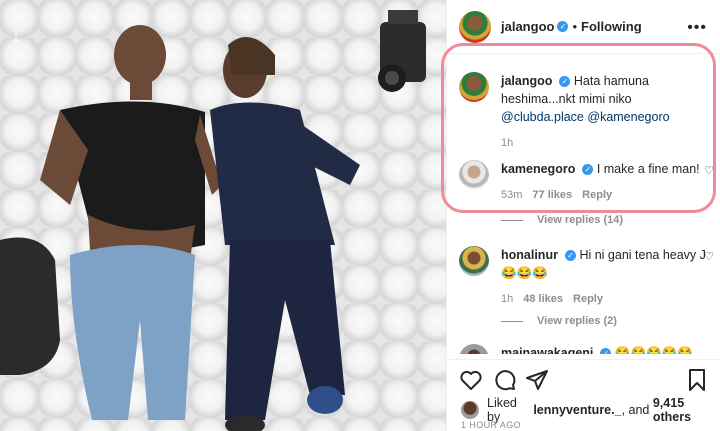  Describe the element at coordinates (639, 410) in the screenshot. I see `liked-by-and: and` at that location.